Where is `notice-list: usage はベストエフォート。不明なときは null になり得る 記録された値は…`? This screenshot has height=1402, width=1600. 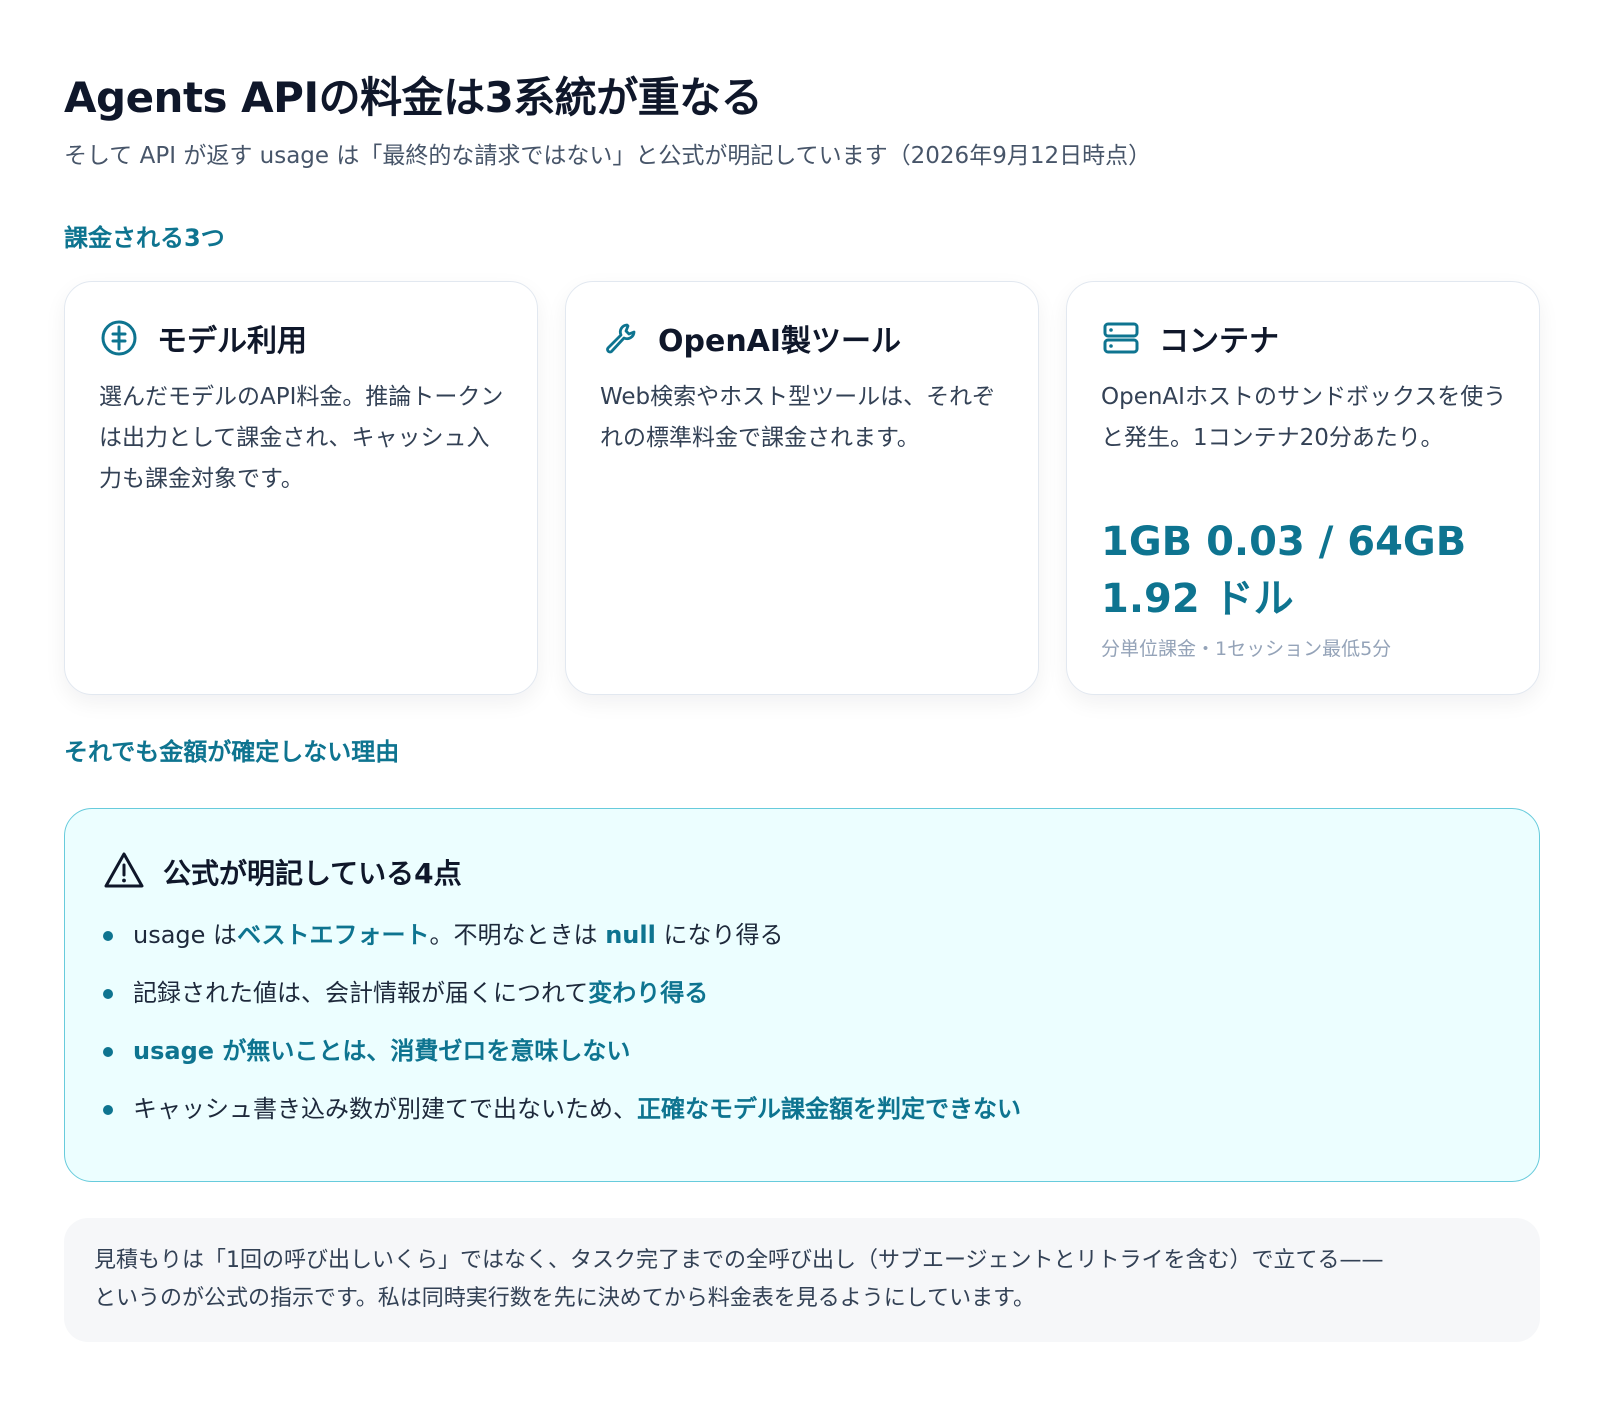 notice-list: usage はベストエフォート。不明なときは null になり得る 記録された値は… is located at coordinates (562, 1035).